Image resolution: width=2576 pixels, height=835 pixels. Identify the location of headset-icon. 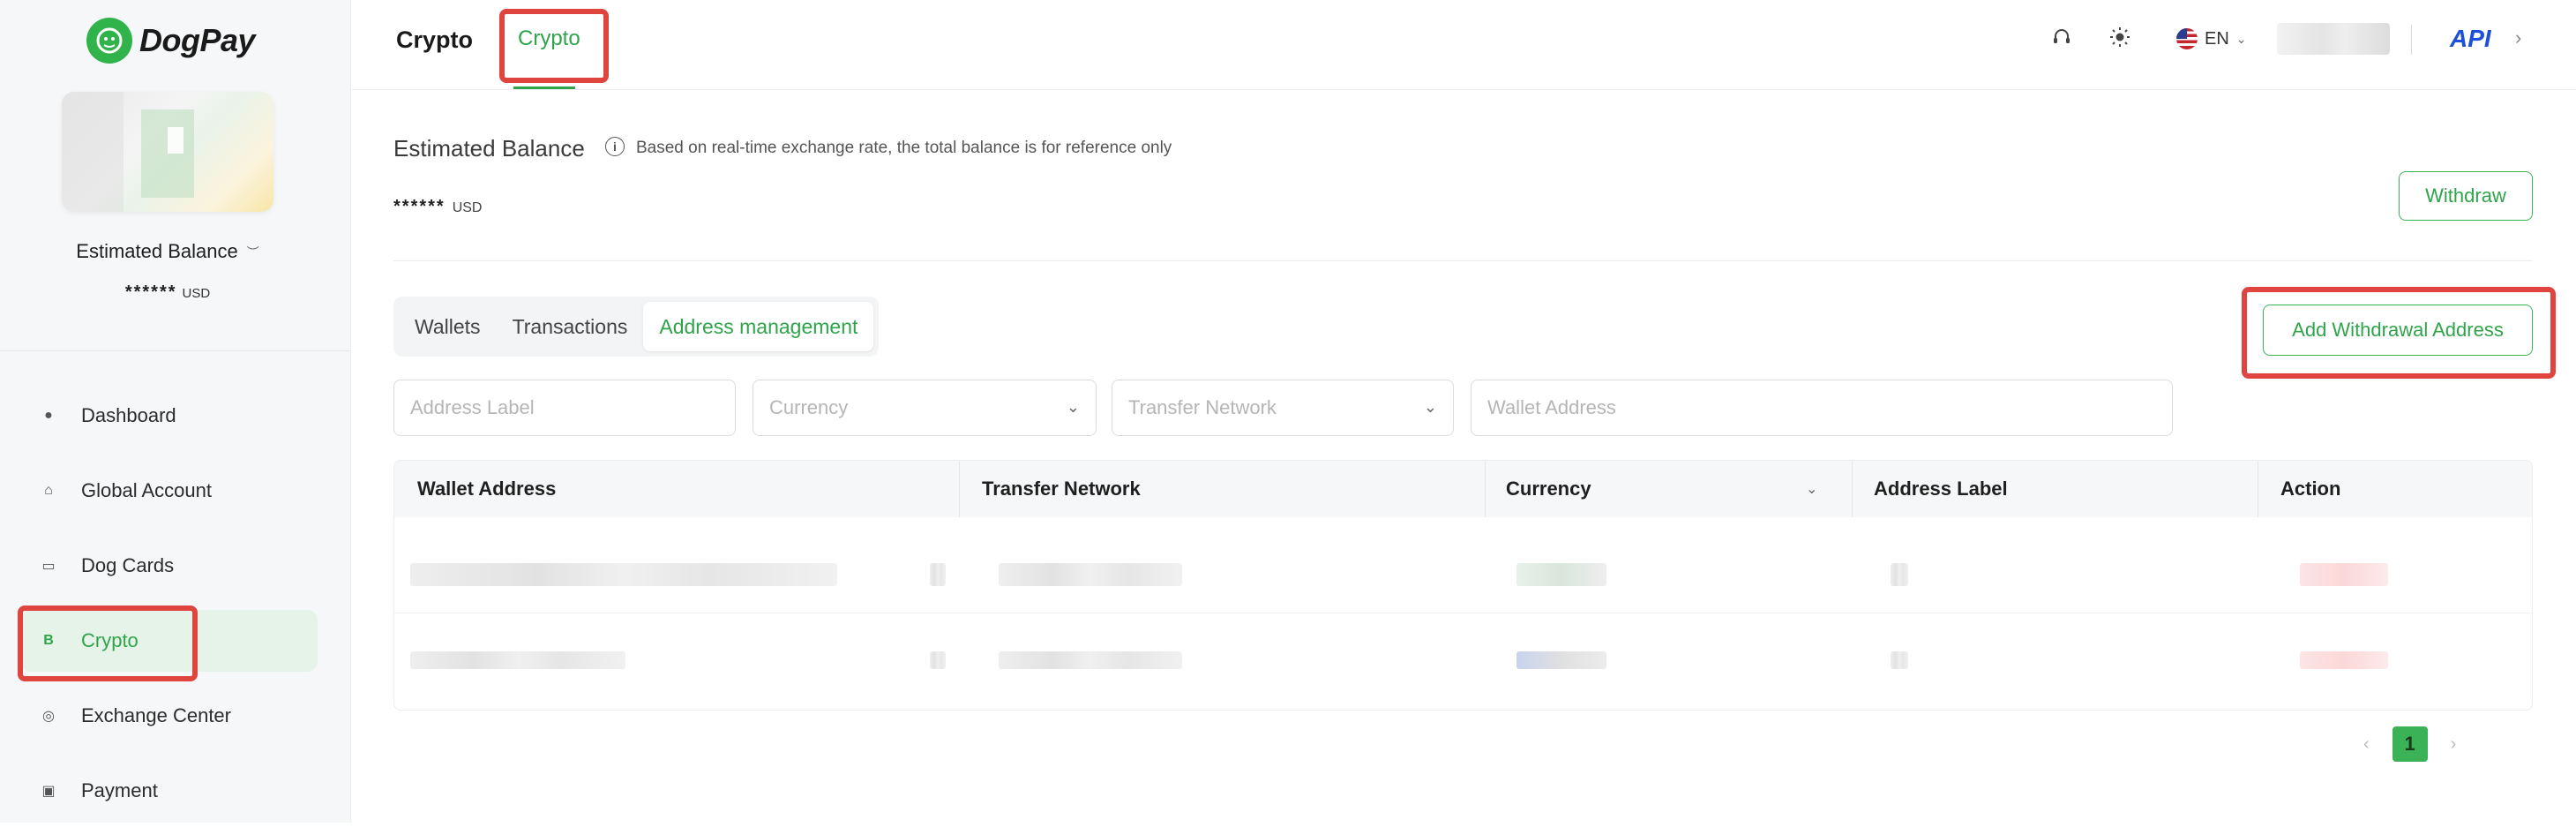
(2062, 39).